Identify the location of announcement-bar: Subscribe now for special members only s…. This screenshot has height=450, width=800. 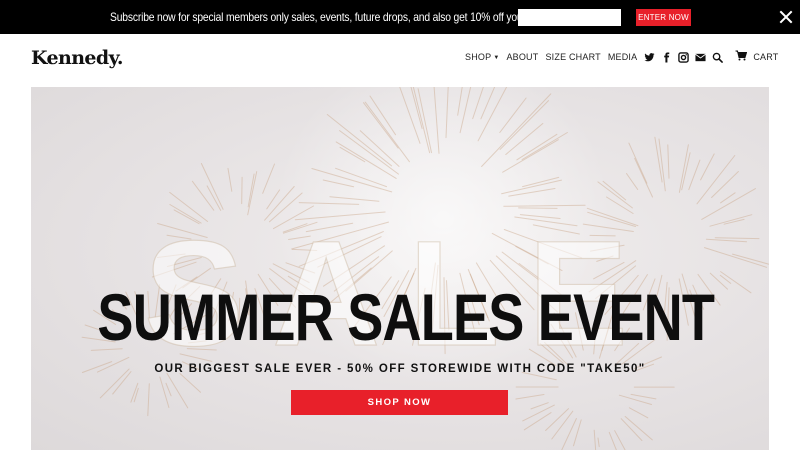
(400, 17).